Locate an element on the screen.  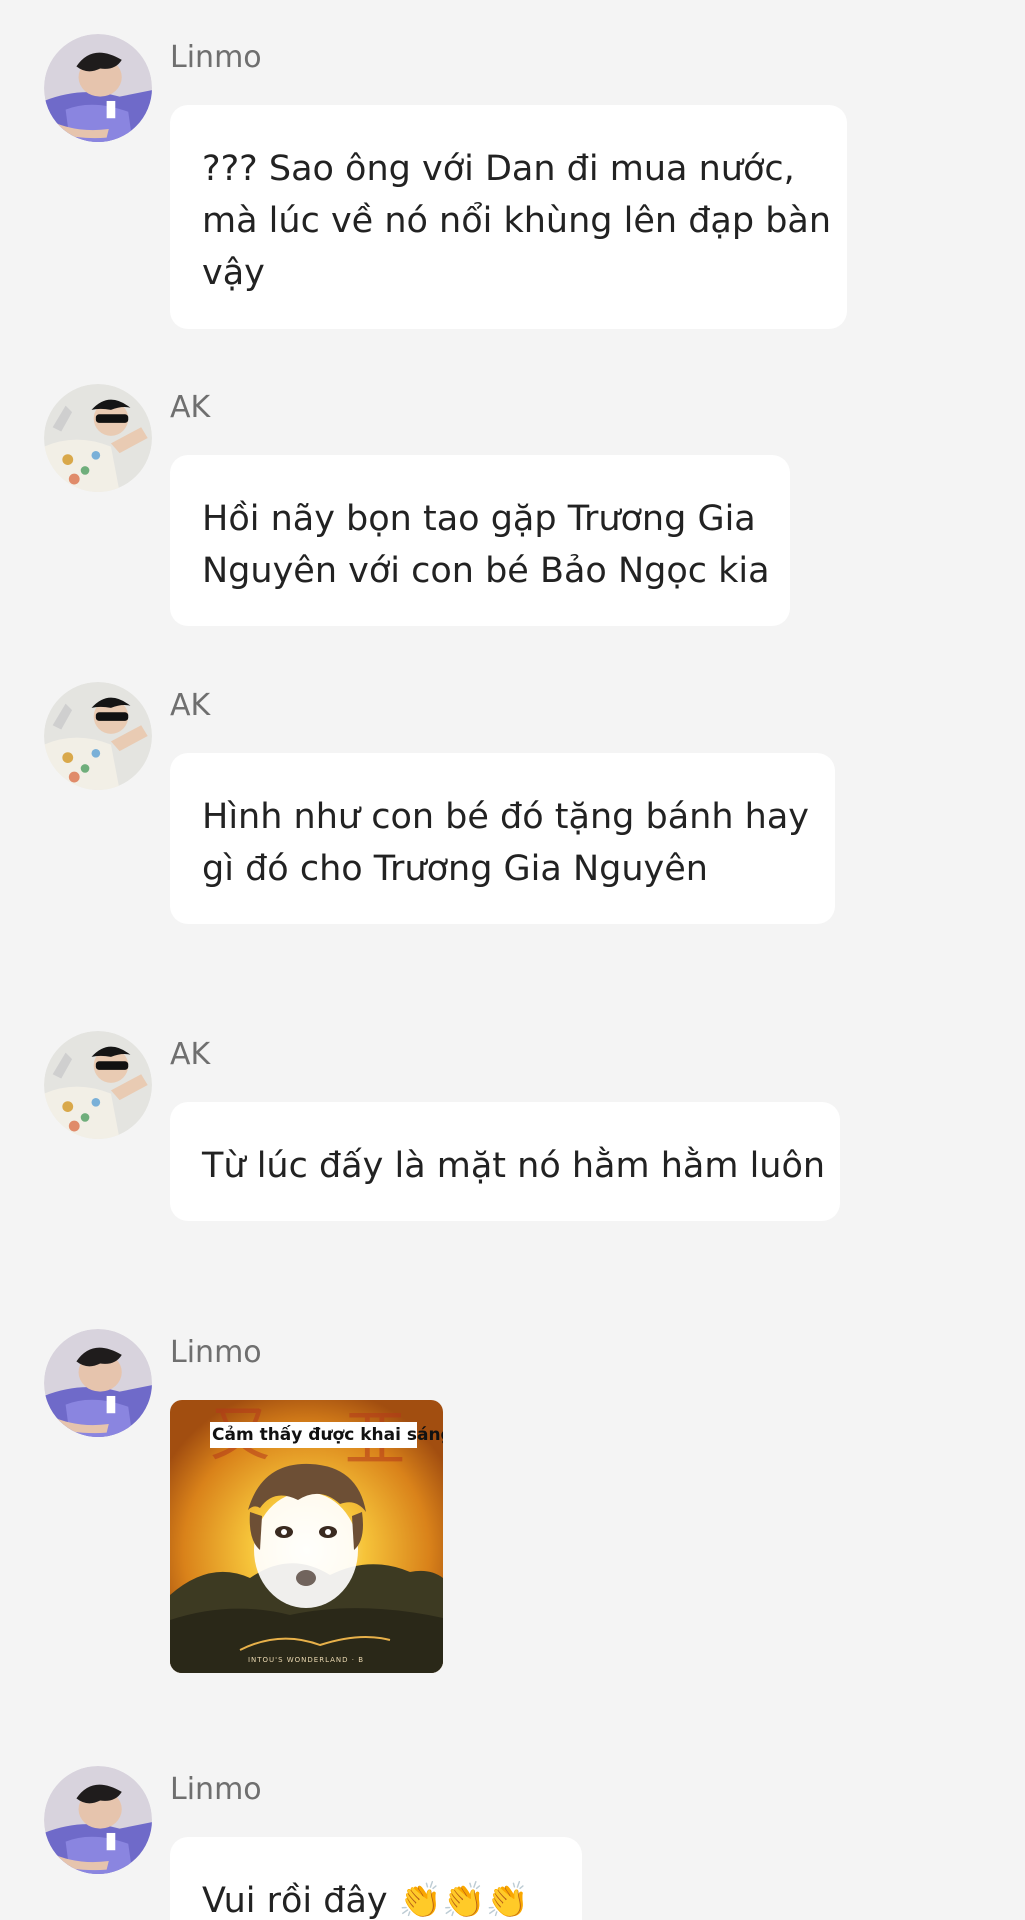
message-text: Hình như con bé đó tặng bánh hay is located at coordinates (505, 817).